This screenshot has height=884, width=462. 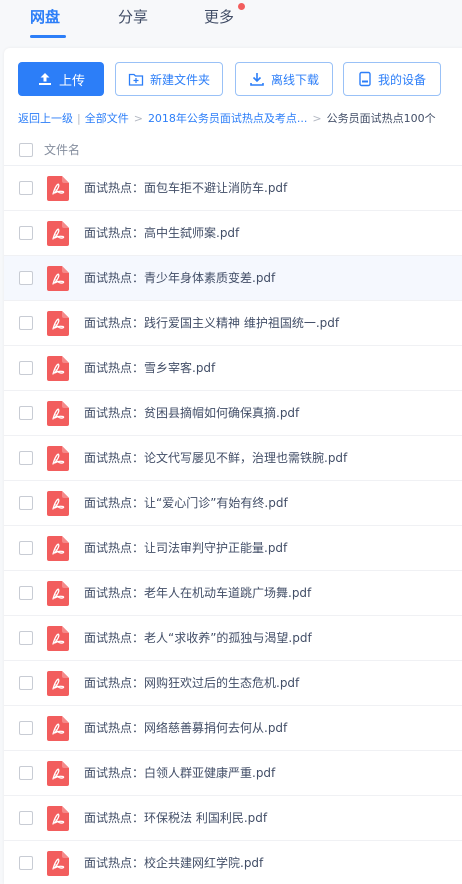 What do you see at coordinates (107, 118) in the screenshot?
I see `breadcrumb-all-files-link: 全部文件` at bounding box center [107, 118].